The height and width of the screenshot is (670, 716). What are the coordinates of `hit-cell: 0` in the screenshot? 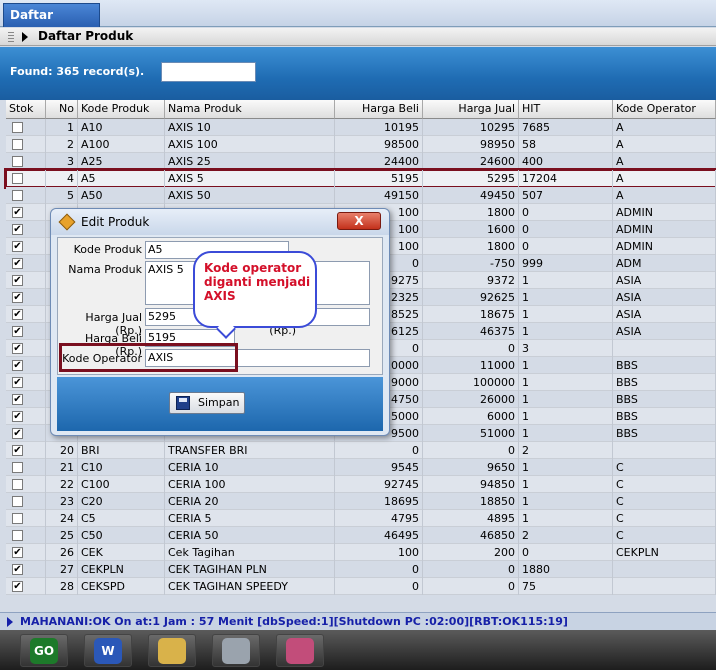 It's located at (566, 246).